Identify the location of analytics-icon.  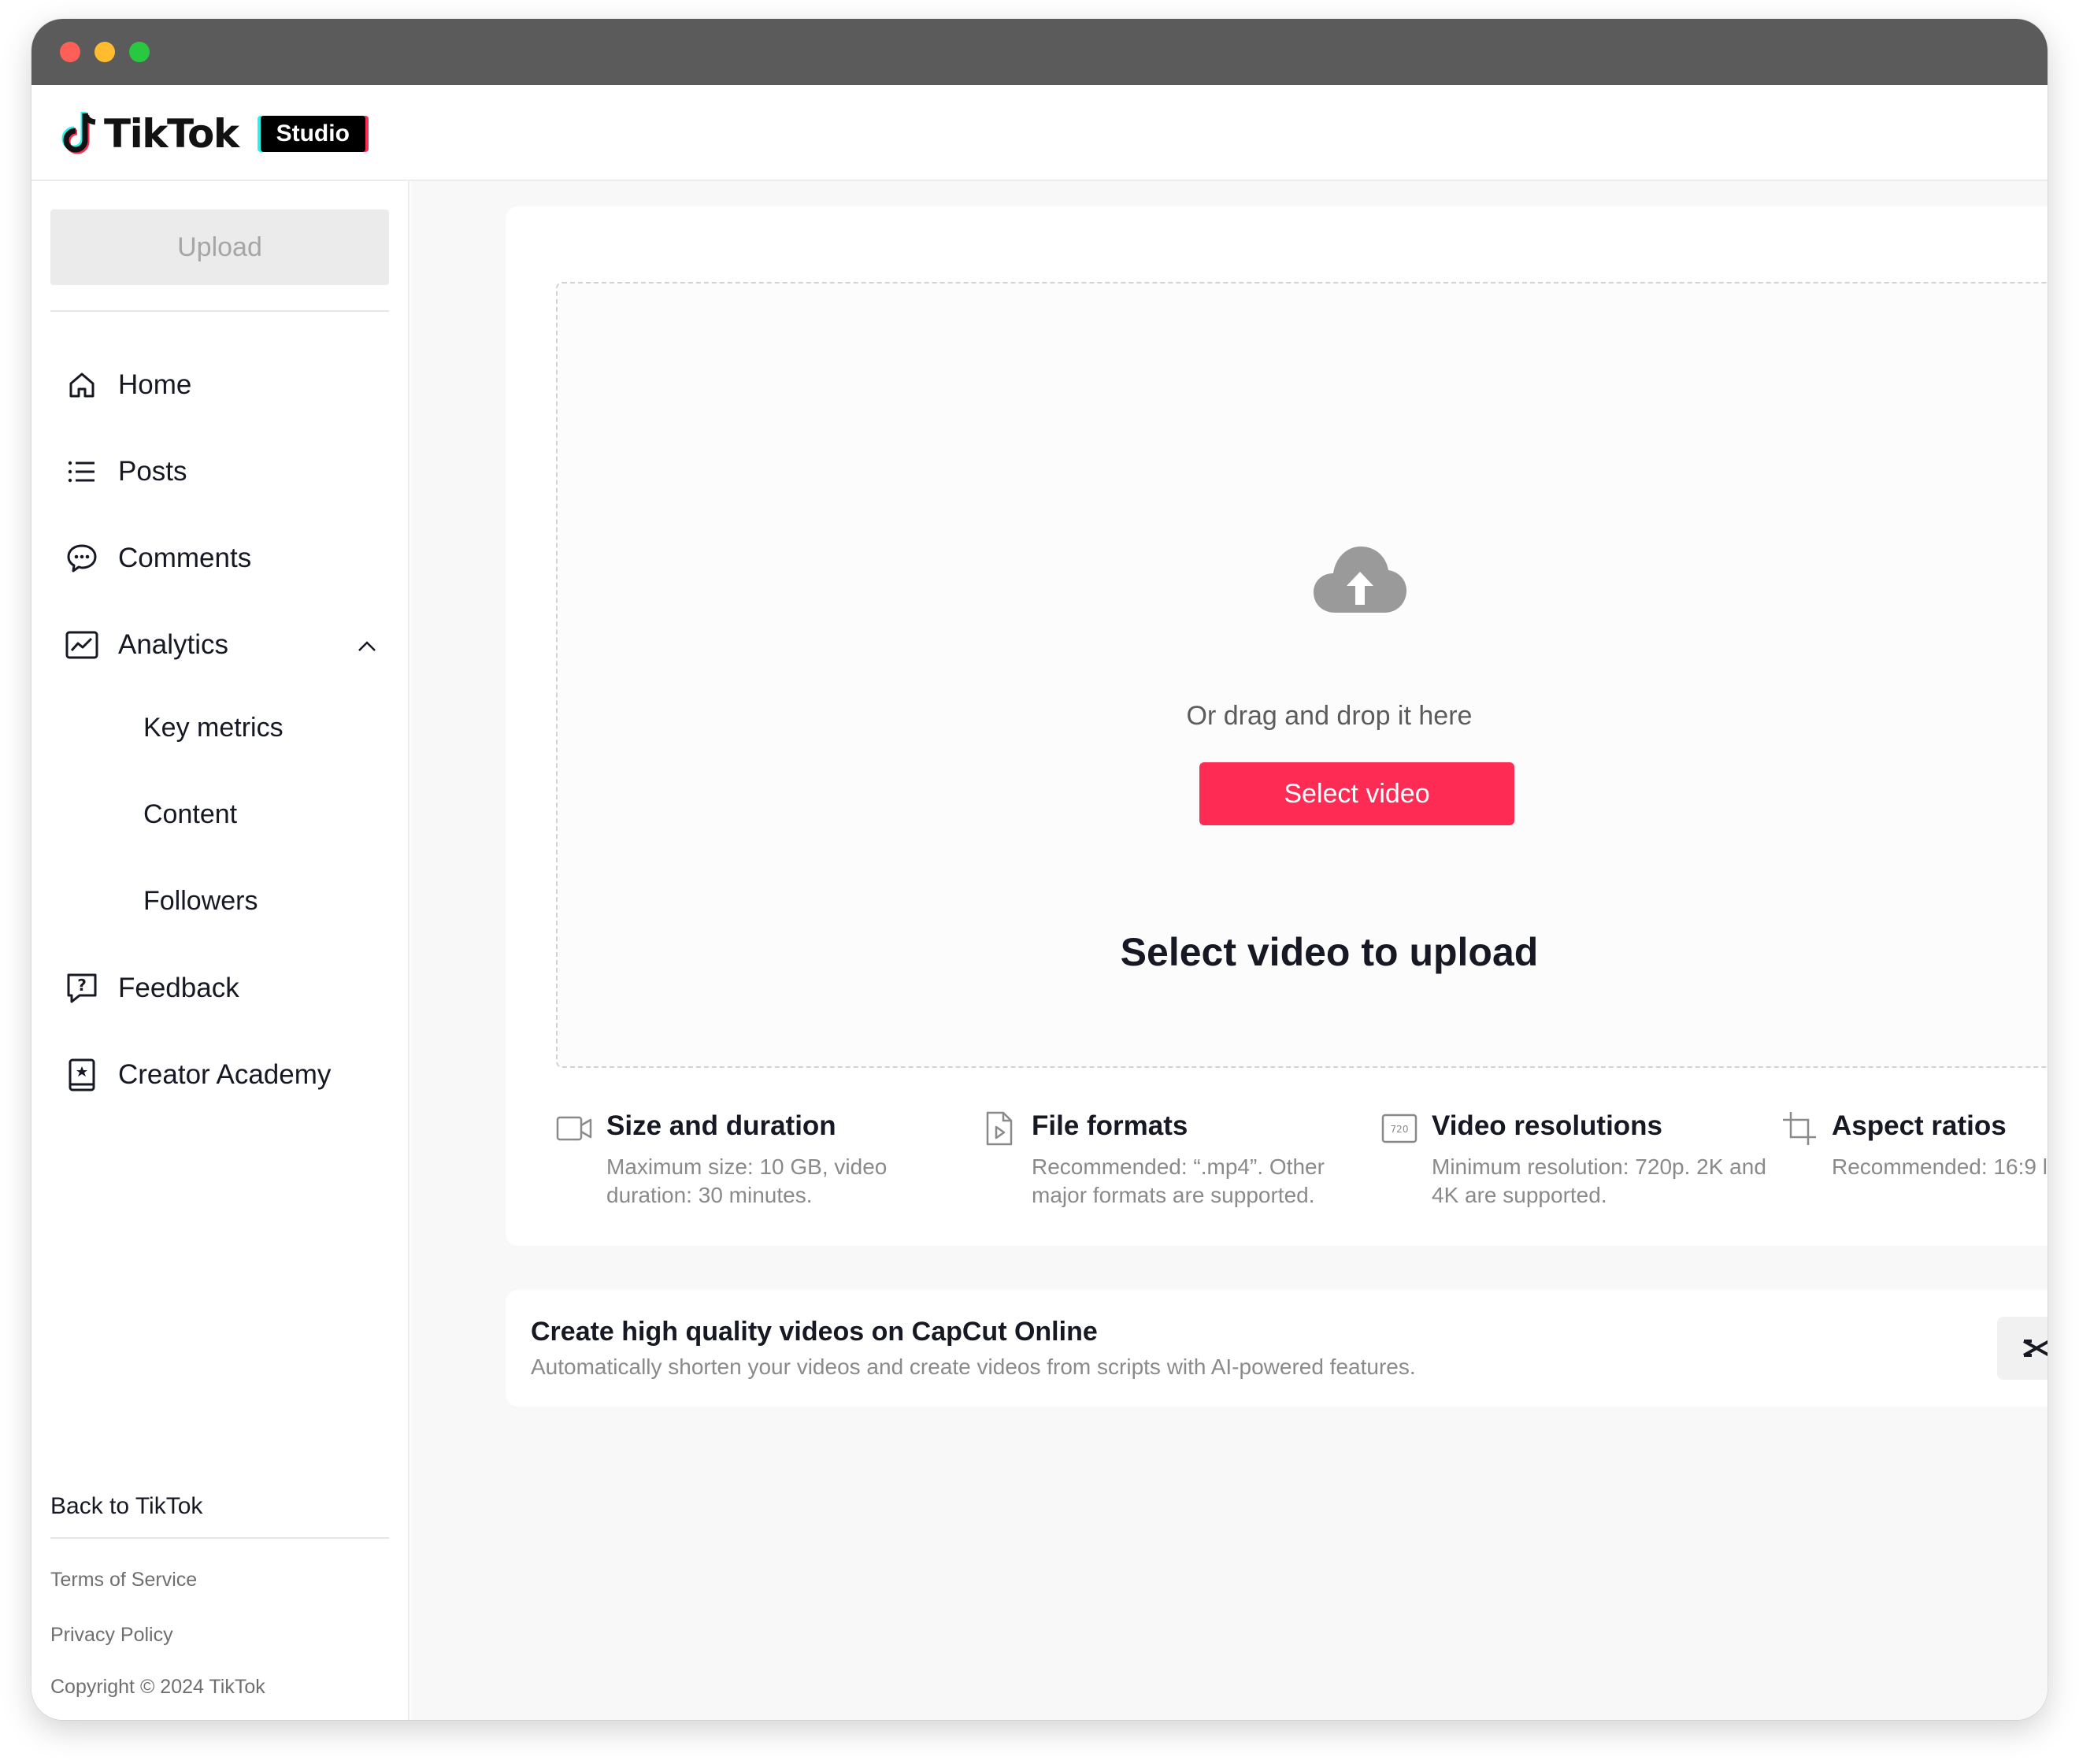
(82, 645).